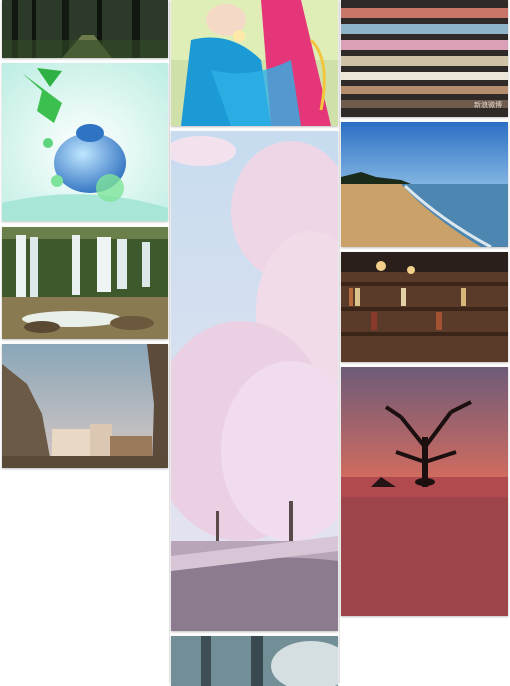 The image size is (510, 686). I want to click on photo-waterfall, so click(85, 283).